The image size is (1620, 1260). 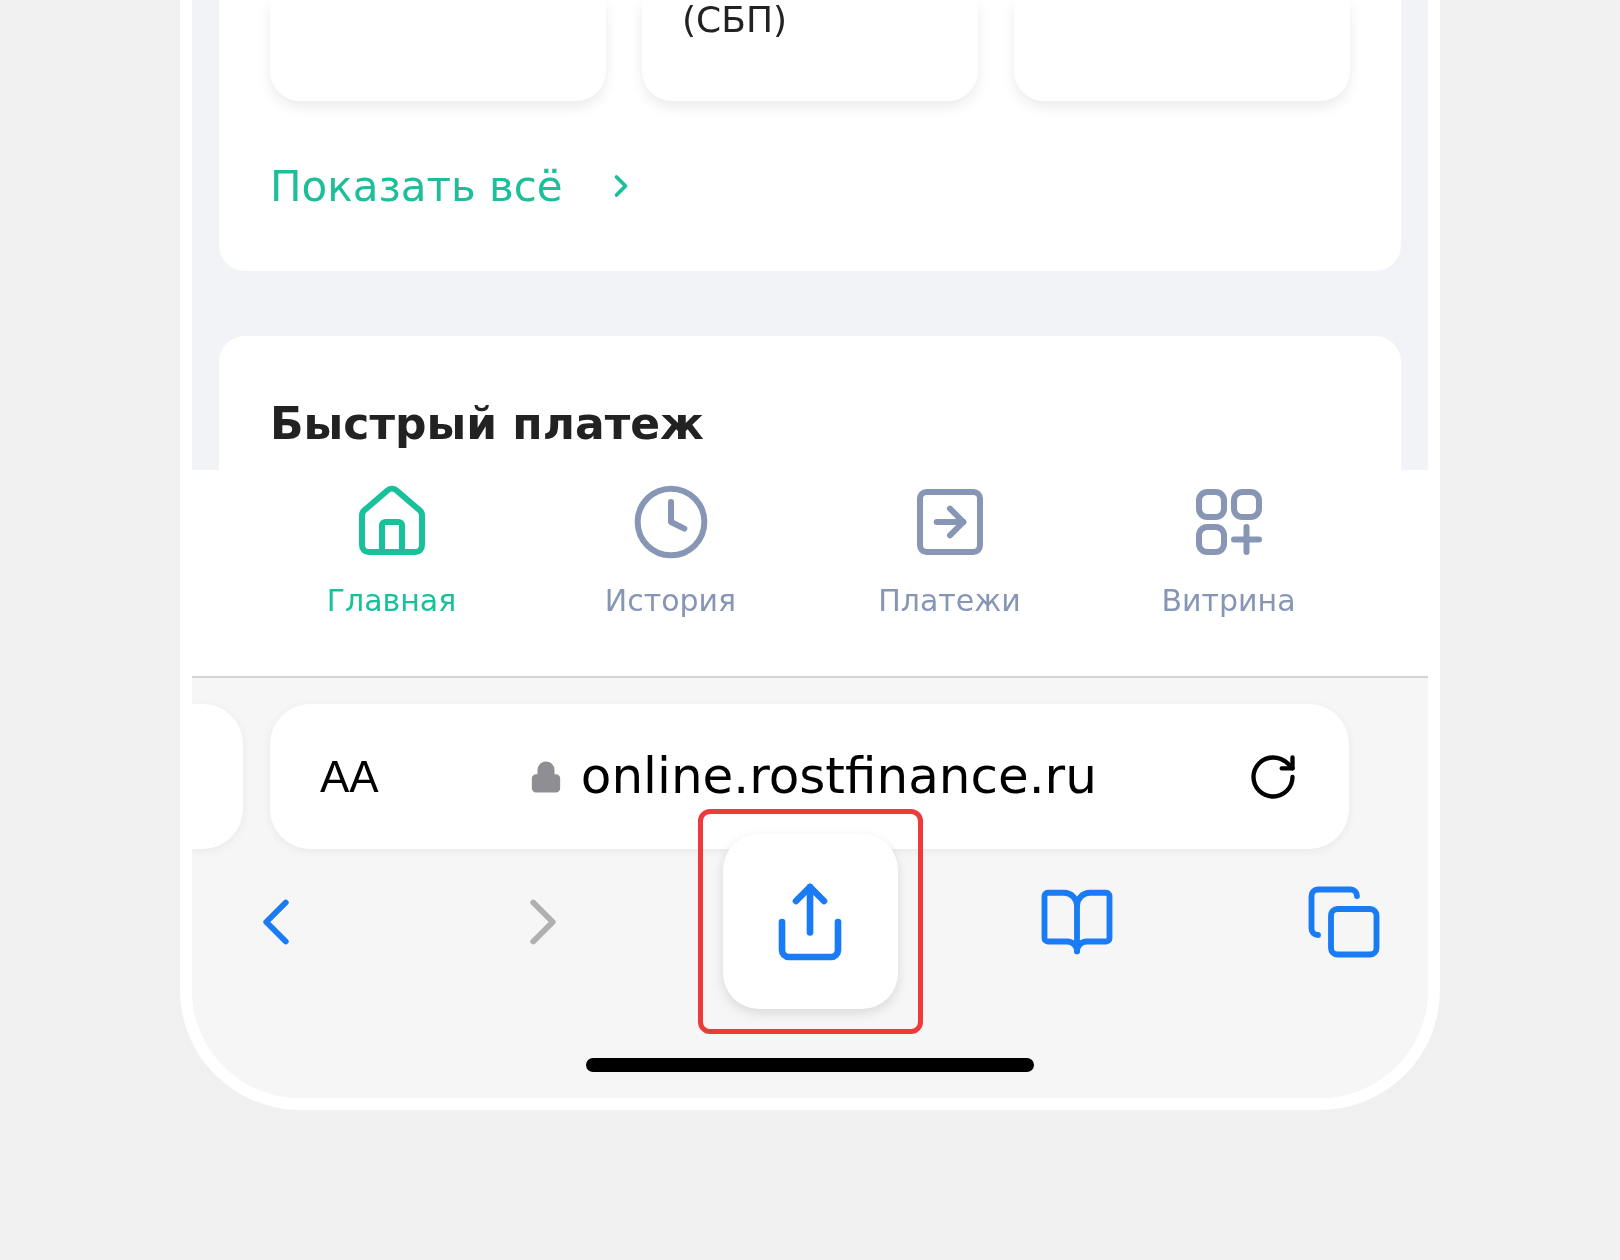 What do you see at coordinates (735, 20) in the screenshot?
I see `card-label: (СБП)` at bounding box center [735, 20].